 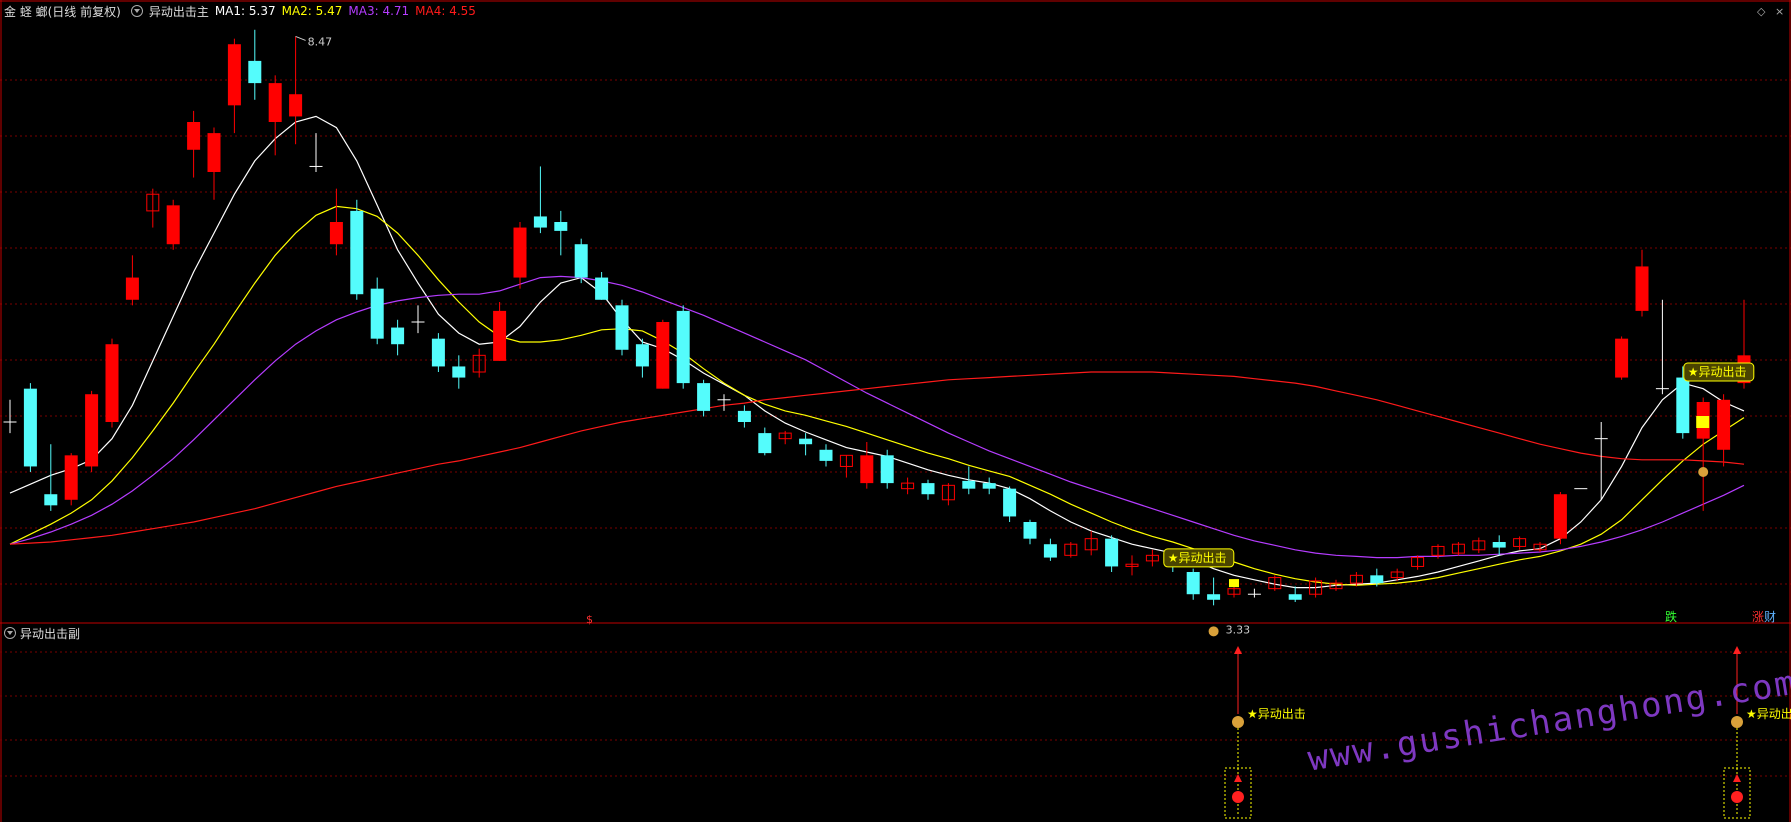 What do you see at coordinates (1213, 631) in the screenshot?
I see `money-bag-icon` at bounding box center [1213, 631].